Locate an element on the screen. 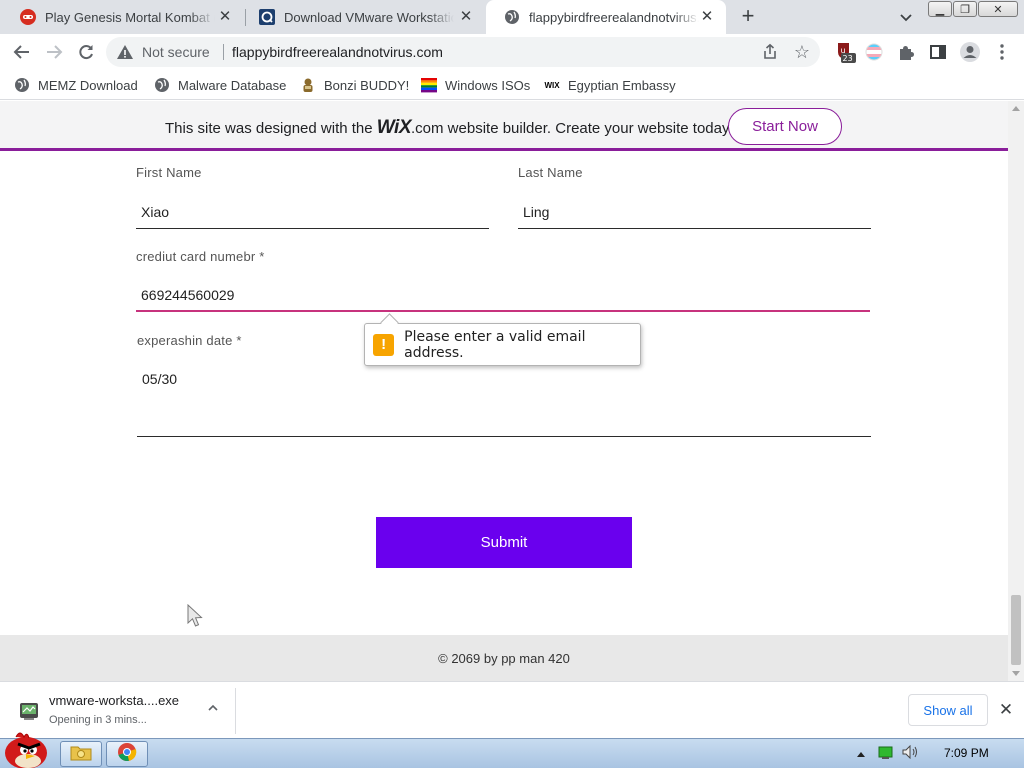  extension-badge: 23 is located at coordinates (848, 58).